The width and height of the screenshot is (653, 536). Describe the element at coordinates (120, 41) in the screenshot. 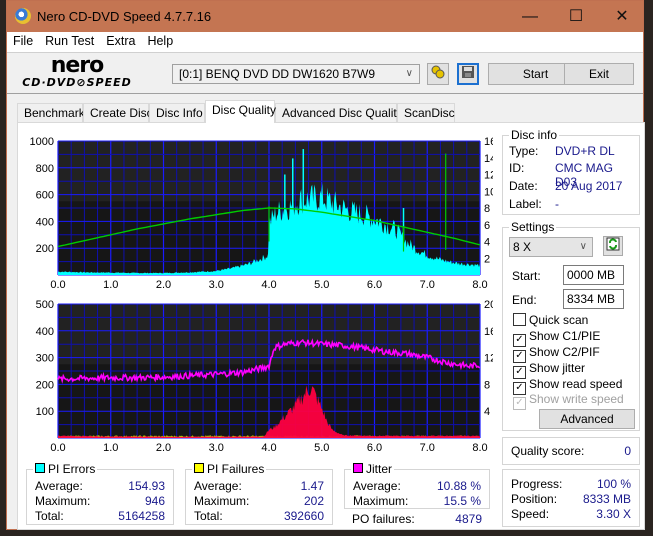

I see `menu-extra: Extra` at that location.